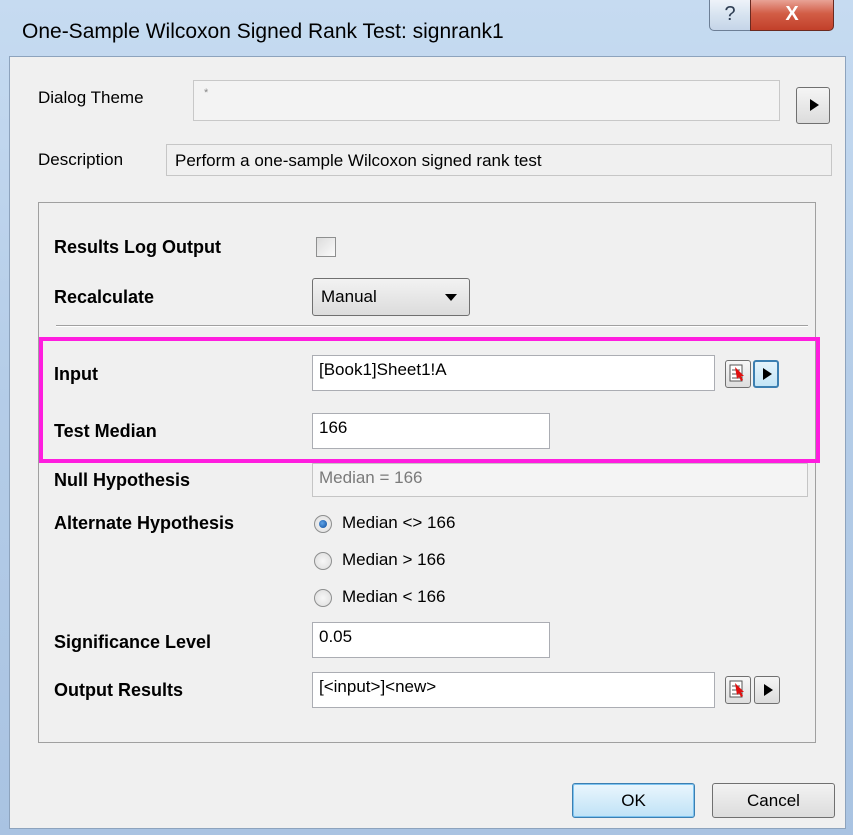 The height and width of the screenshot is (835, 853). I want to click on alternate-hypothesis-radio-not-equal, so click(323, 524).